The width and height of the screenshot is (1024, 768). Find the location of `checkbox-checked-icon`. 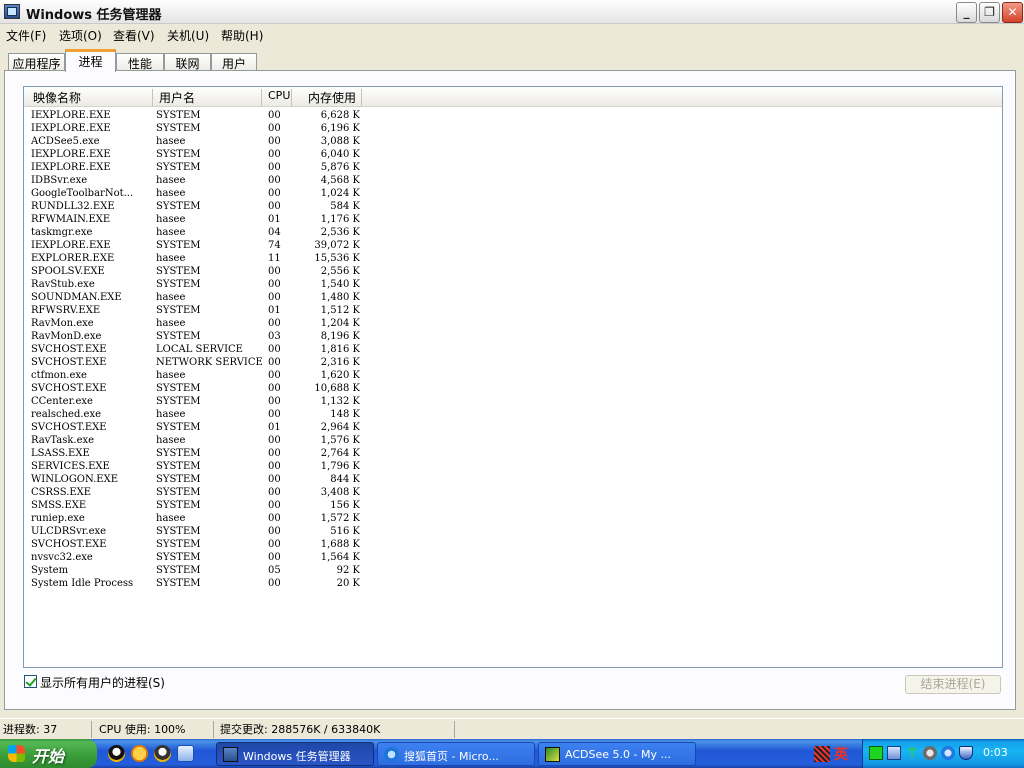

checkbox-checked-icon is located at coordinates (30, 681).